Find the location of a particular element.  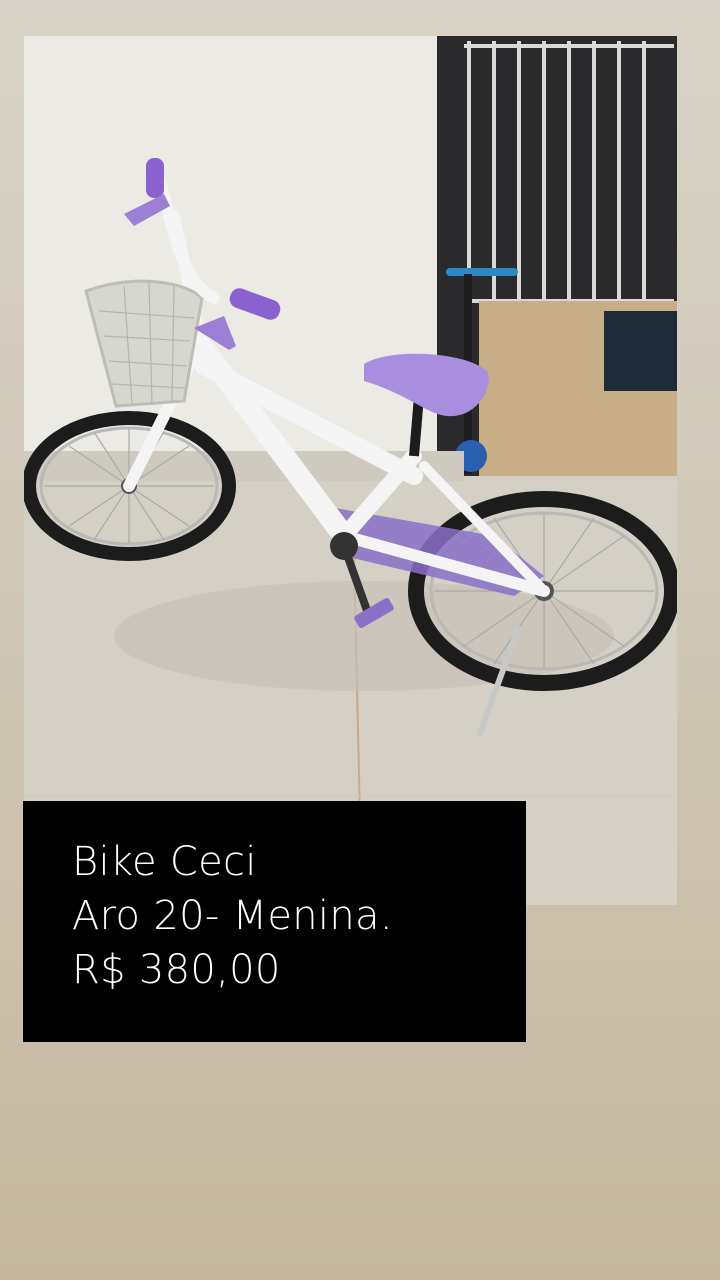

gate-bars is located at coordinates (569, 173).